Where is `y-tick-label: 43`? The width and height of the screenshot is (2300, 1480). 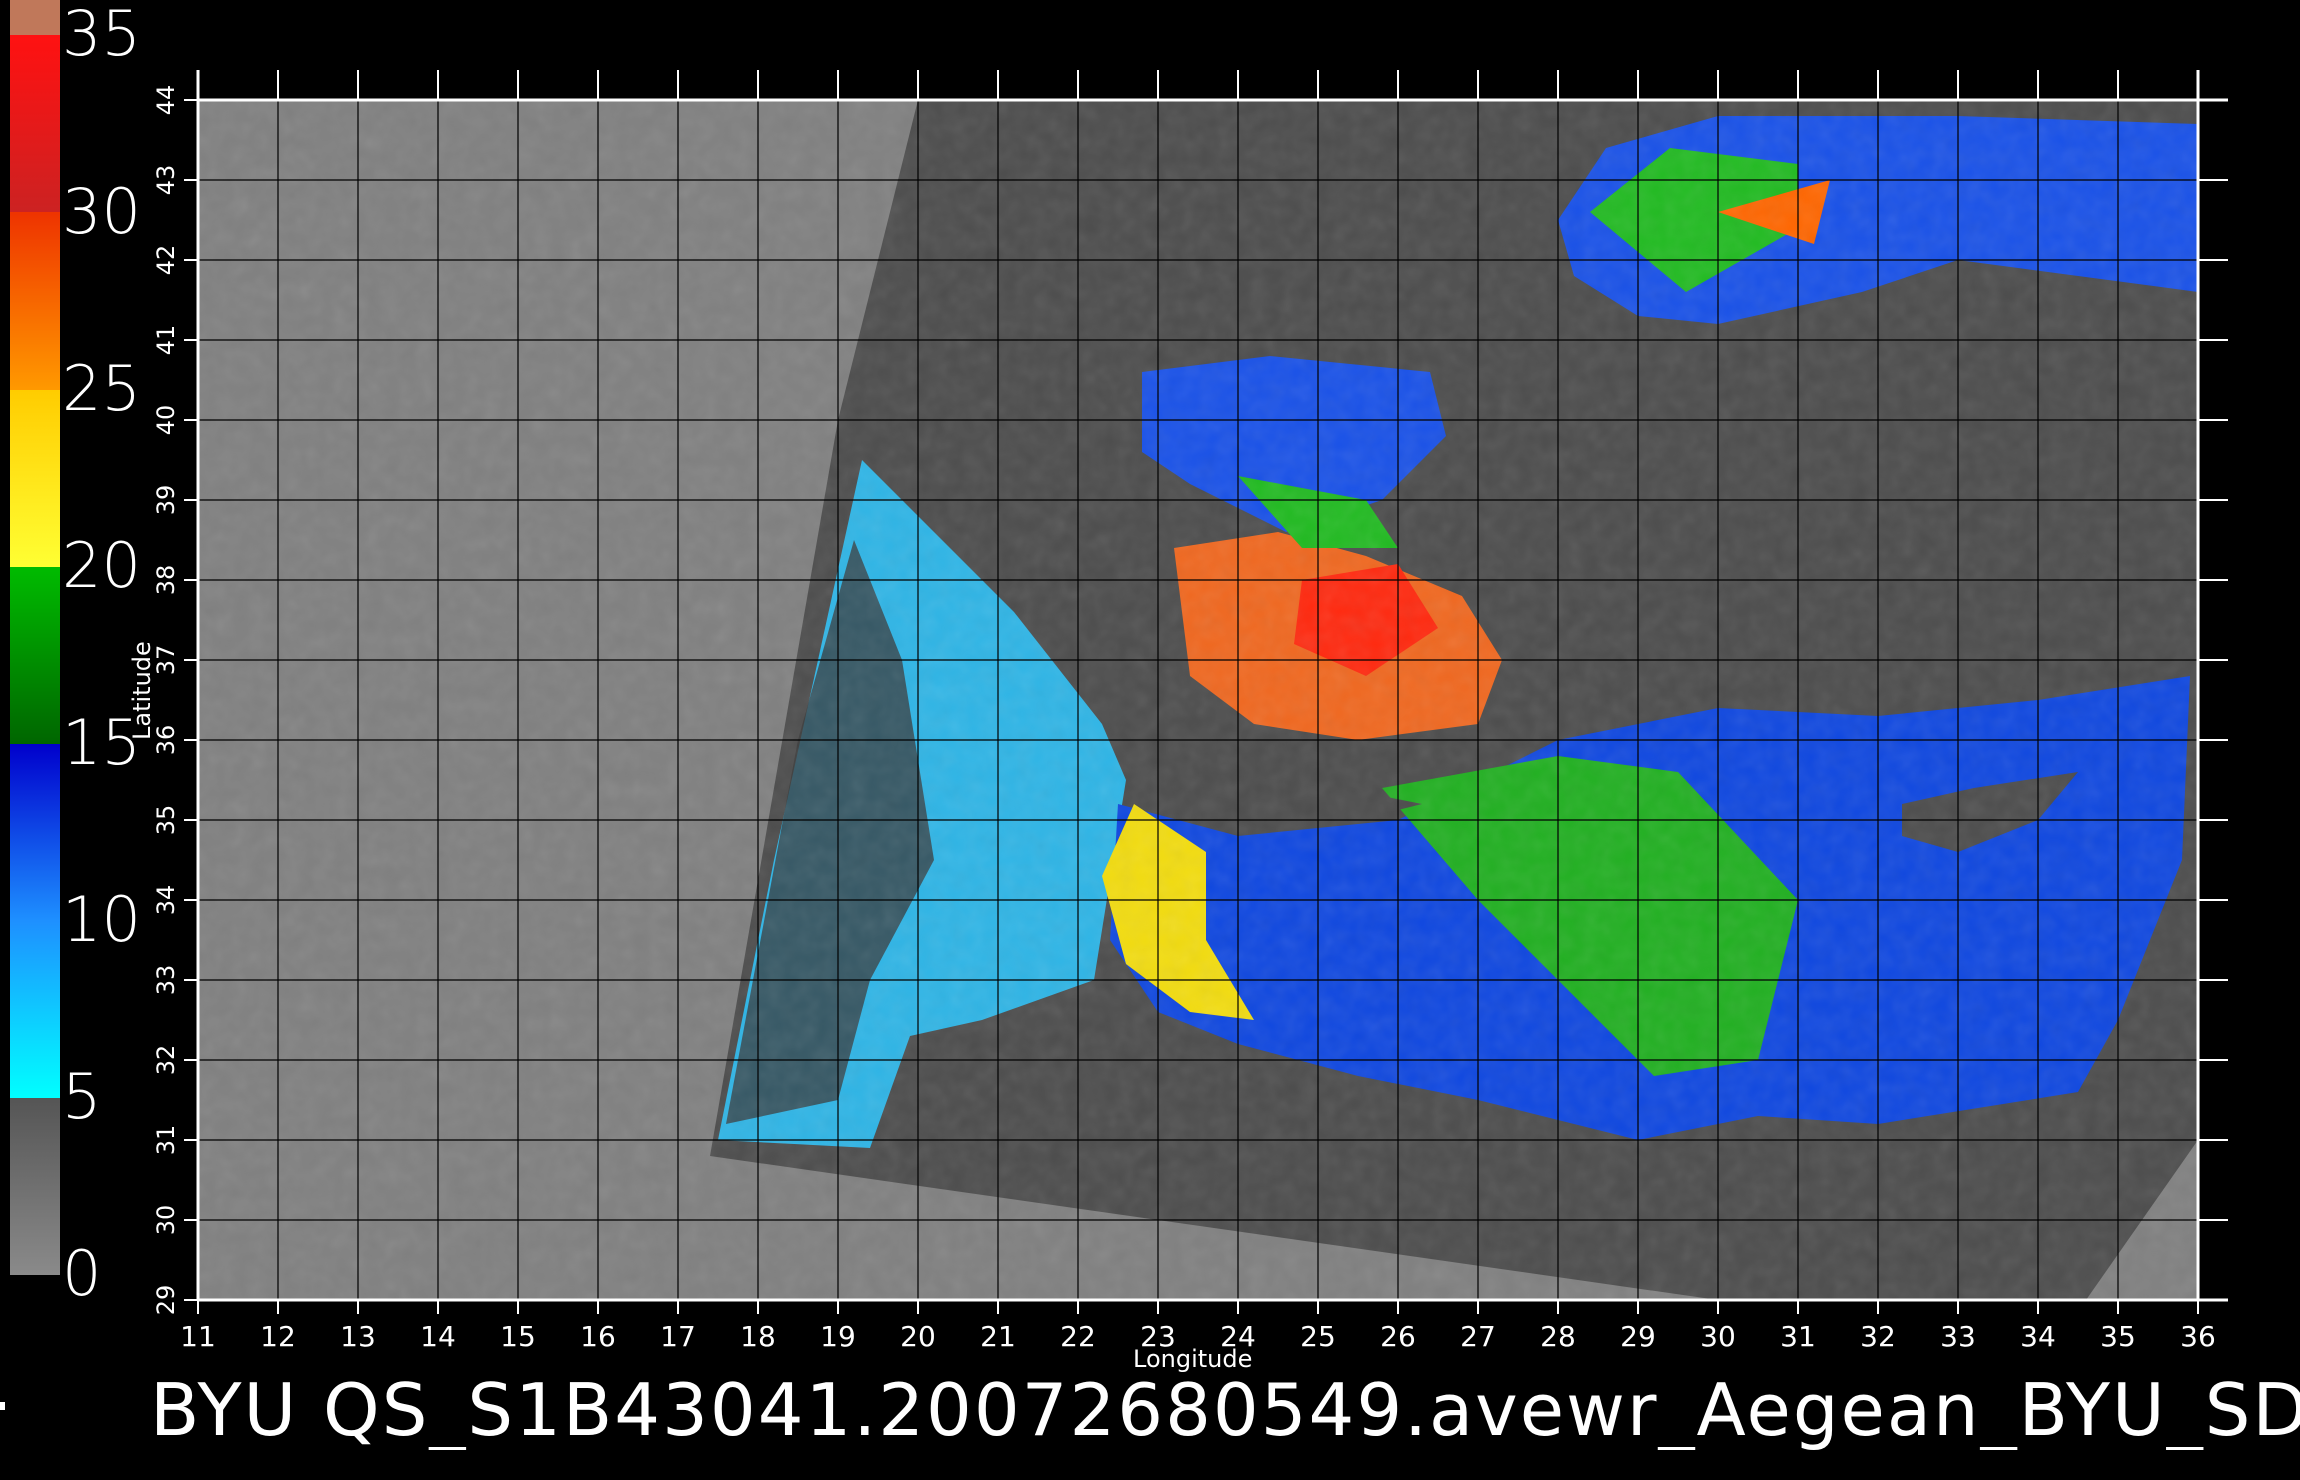
y-tick-label: 43 is located at coordinates (166, 180).